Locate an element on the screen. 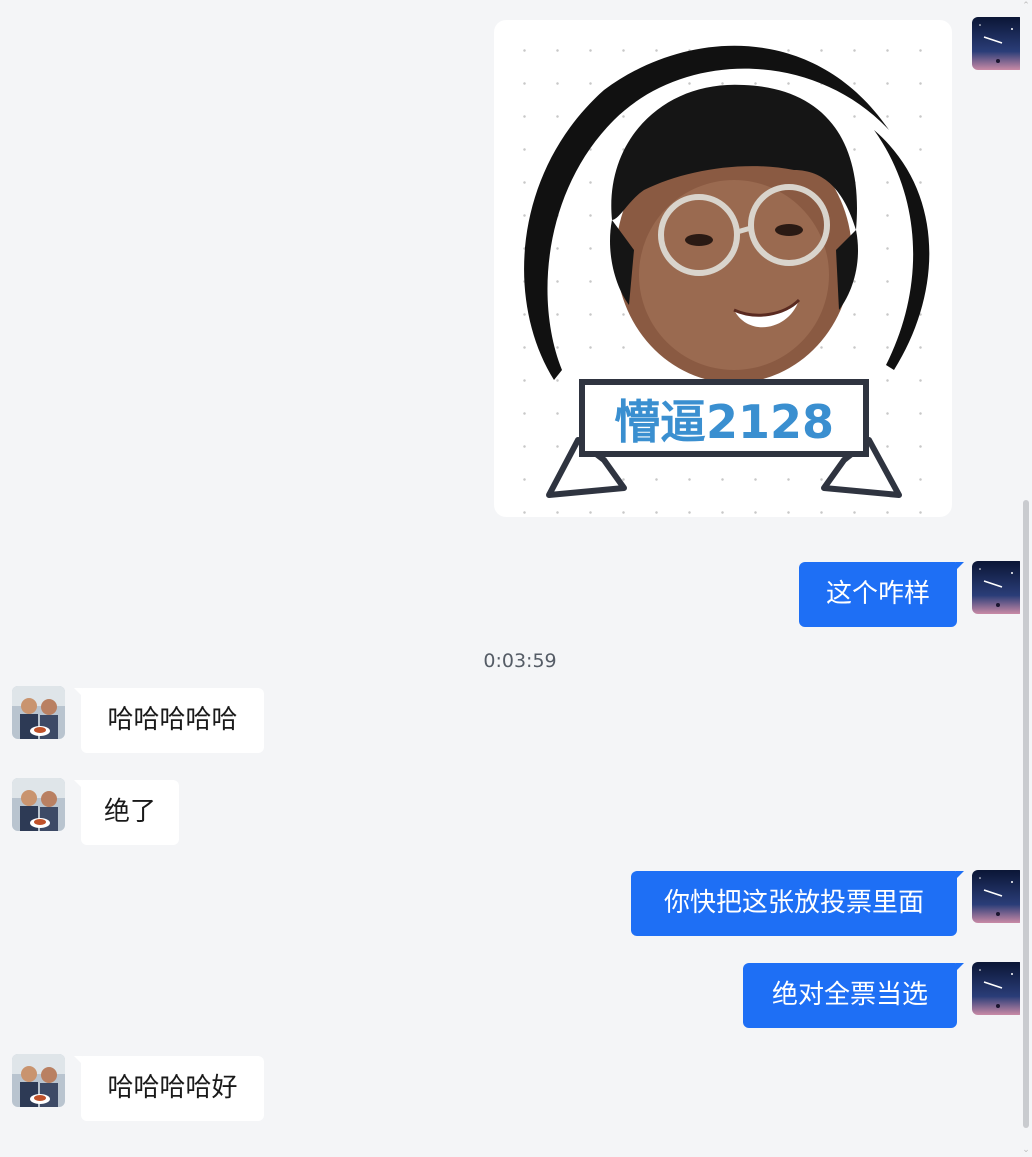  outgoing-message-bubble: 绝对全票当选 is located at coordinates (853, 995).